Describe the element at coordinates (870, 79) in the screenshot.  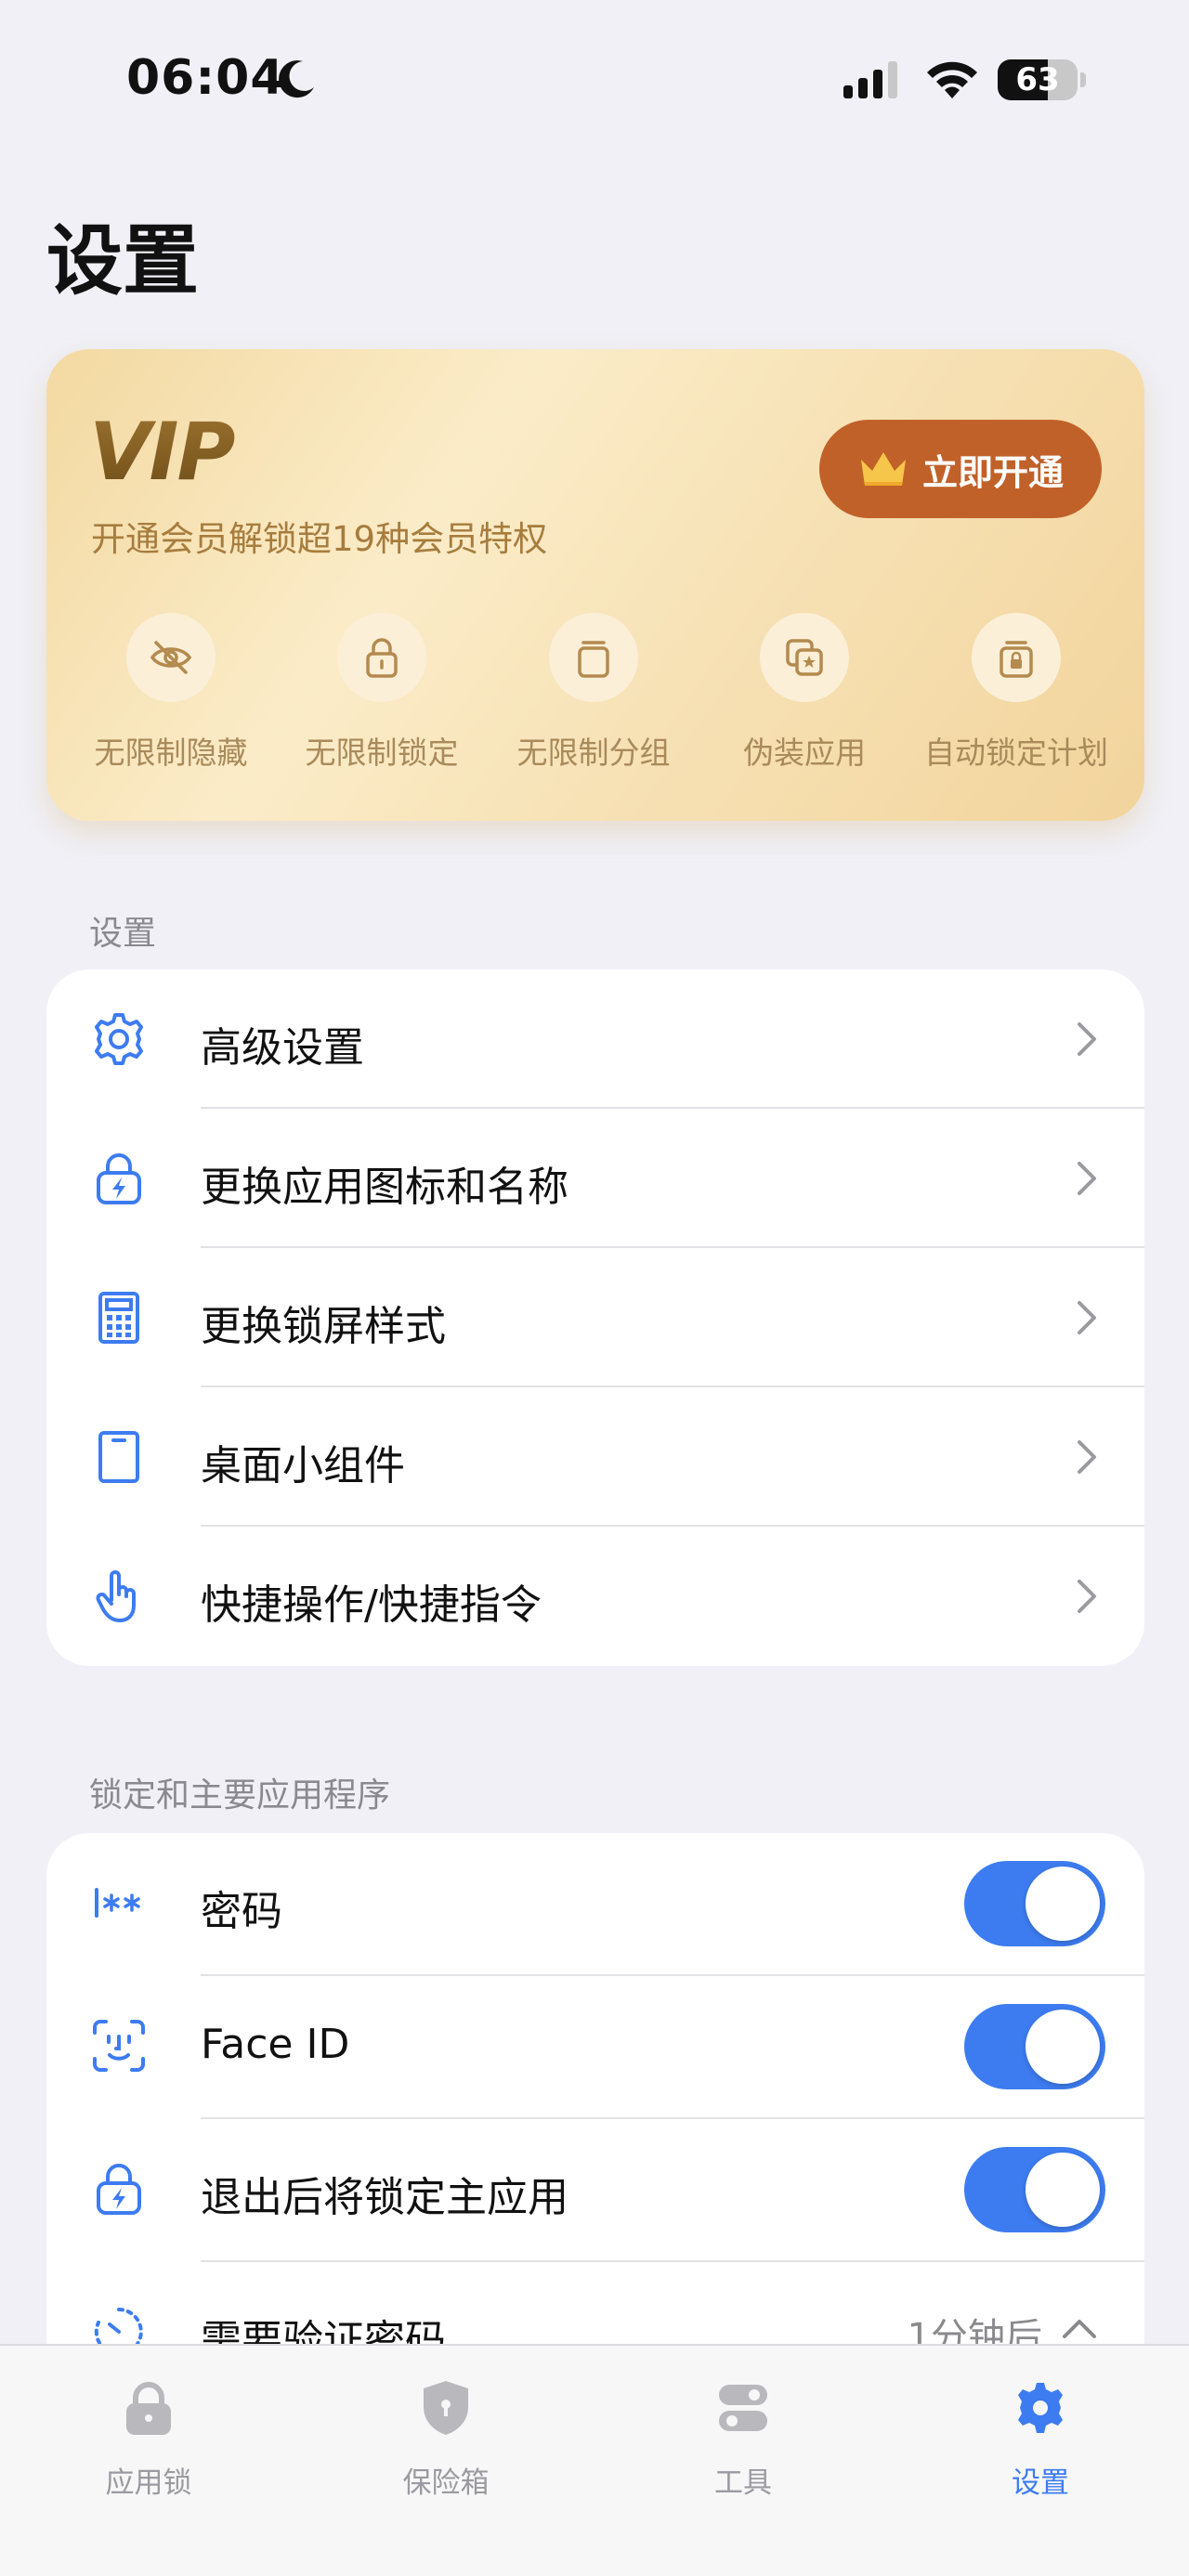
I see `cellular-signal-icon` at that location.